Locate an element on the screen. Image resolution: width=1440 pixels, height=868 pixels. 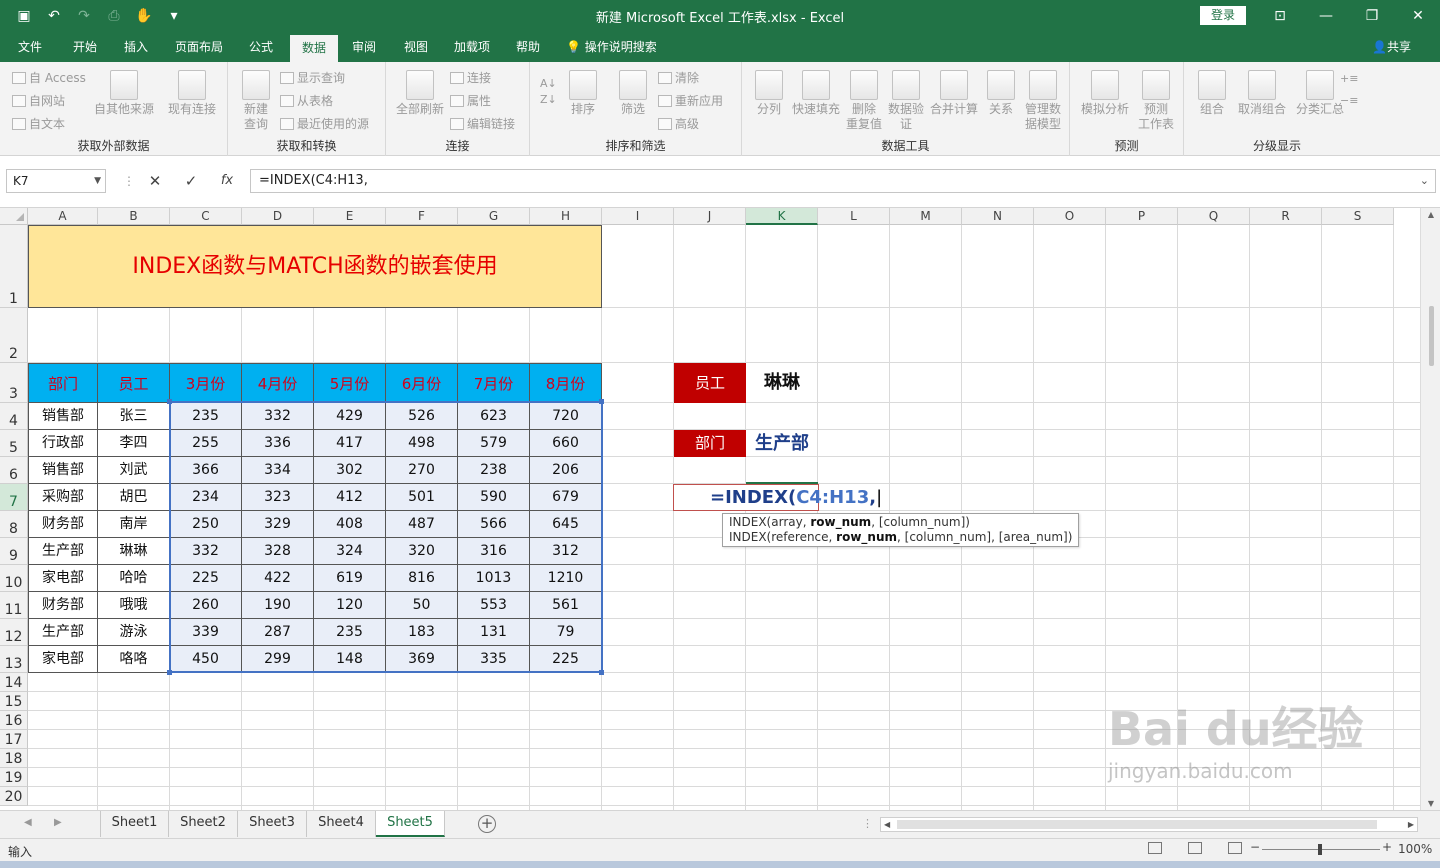
column-header-a: A is located at coordinates (63, 216).